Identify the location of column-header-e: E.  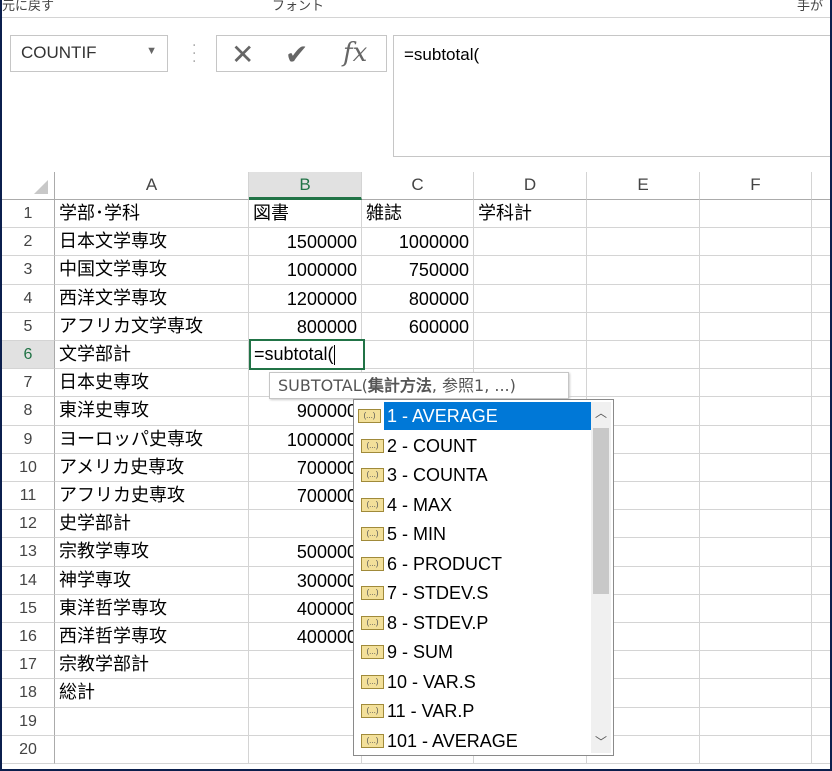
(643, 186).